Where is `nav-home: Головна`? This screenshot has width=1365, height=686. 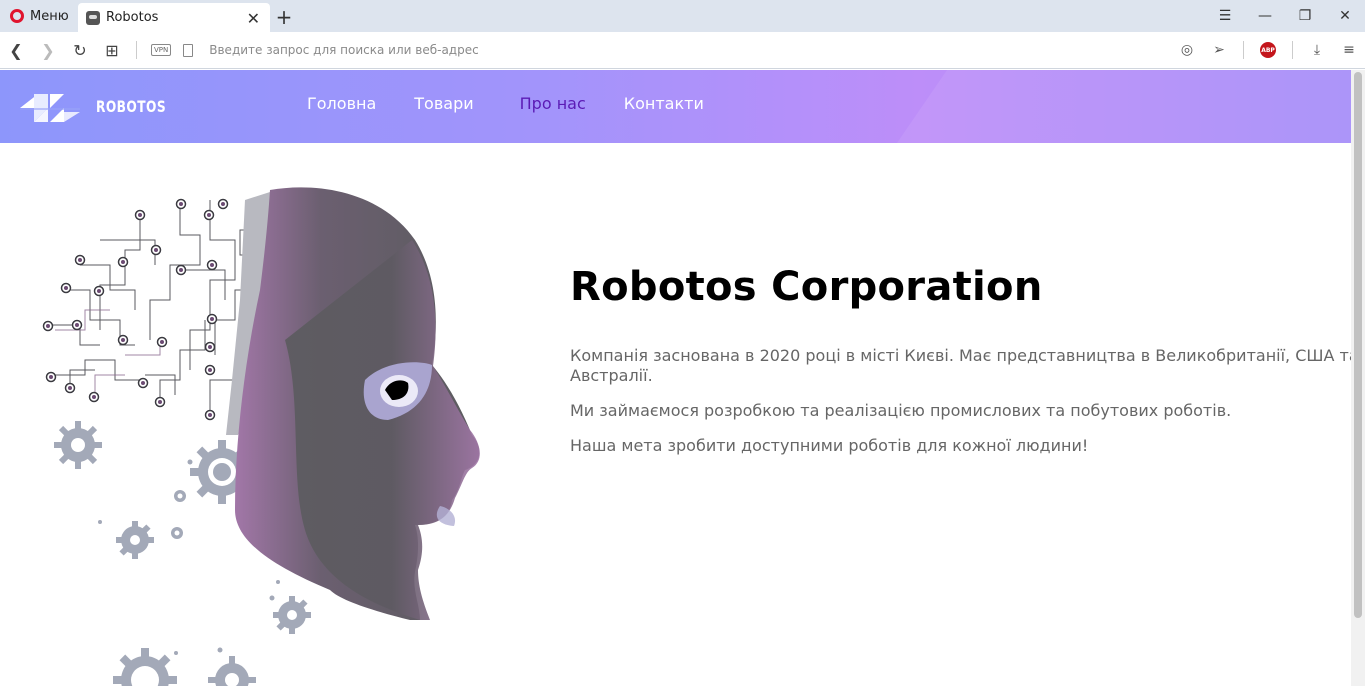 nav-home: Головна is located at coordinates (341, 103).